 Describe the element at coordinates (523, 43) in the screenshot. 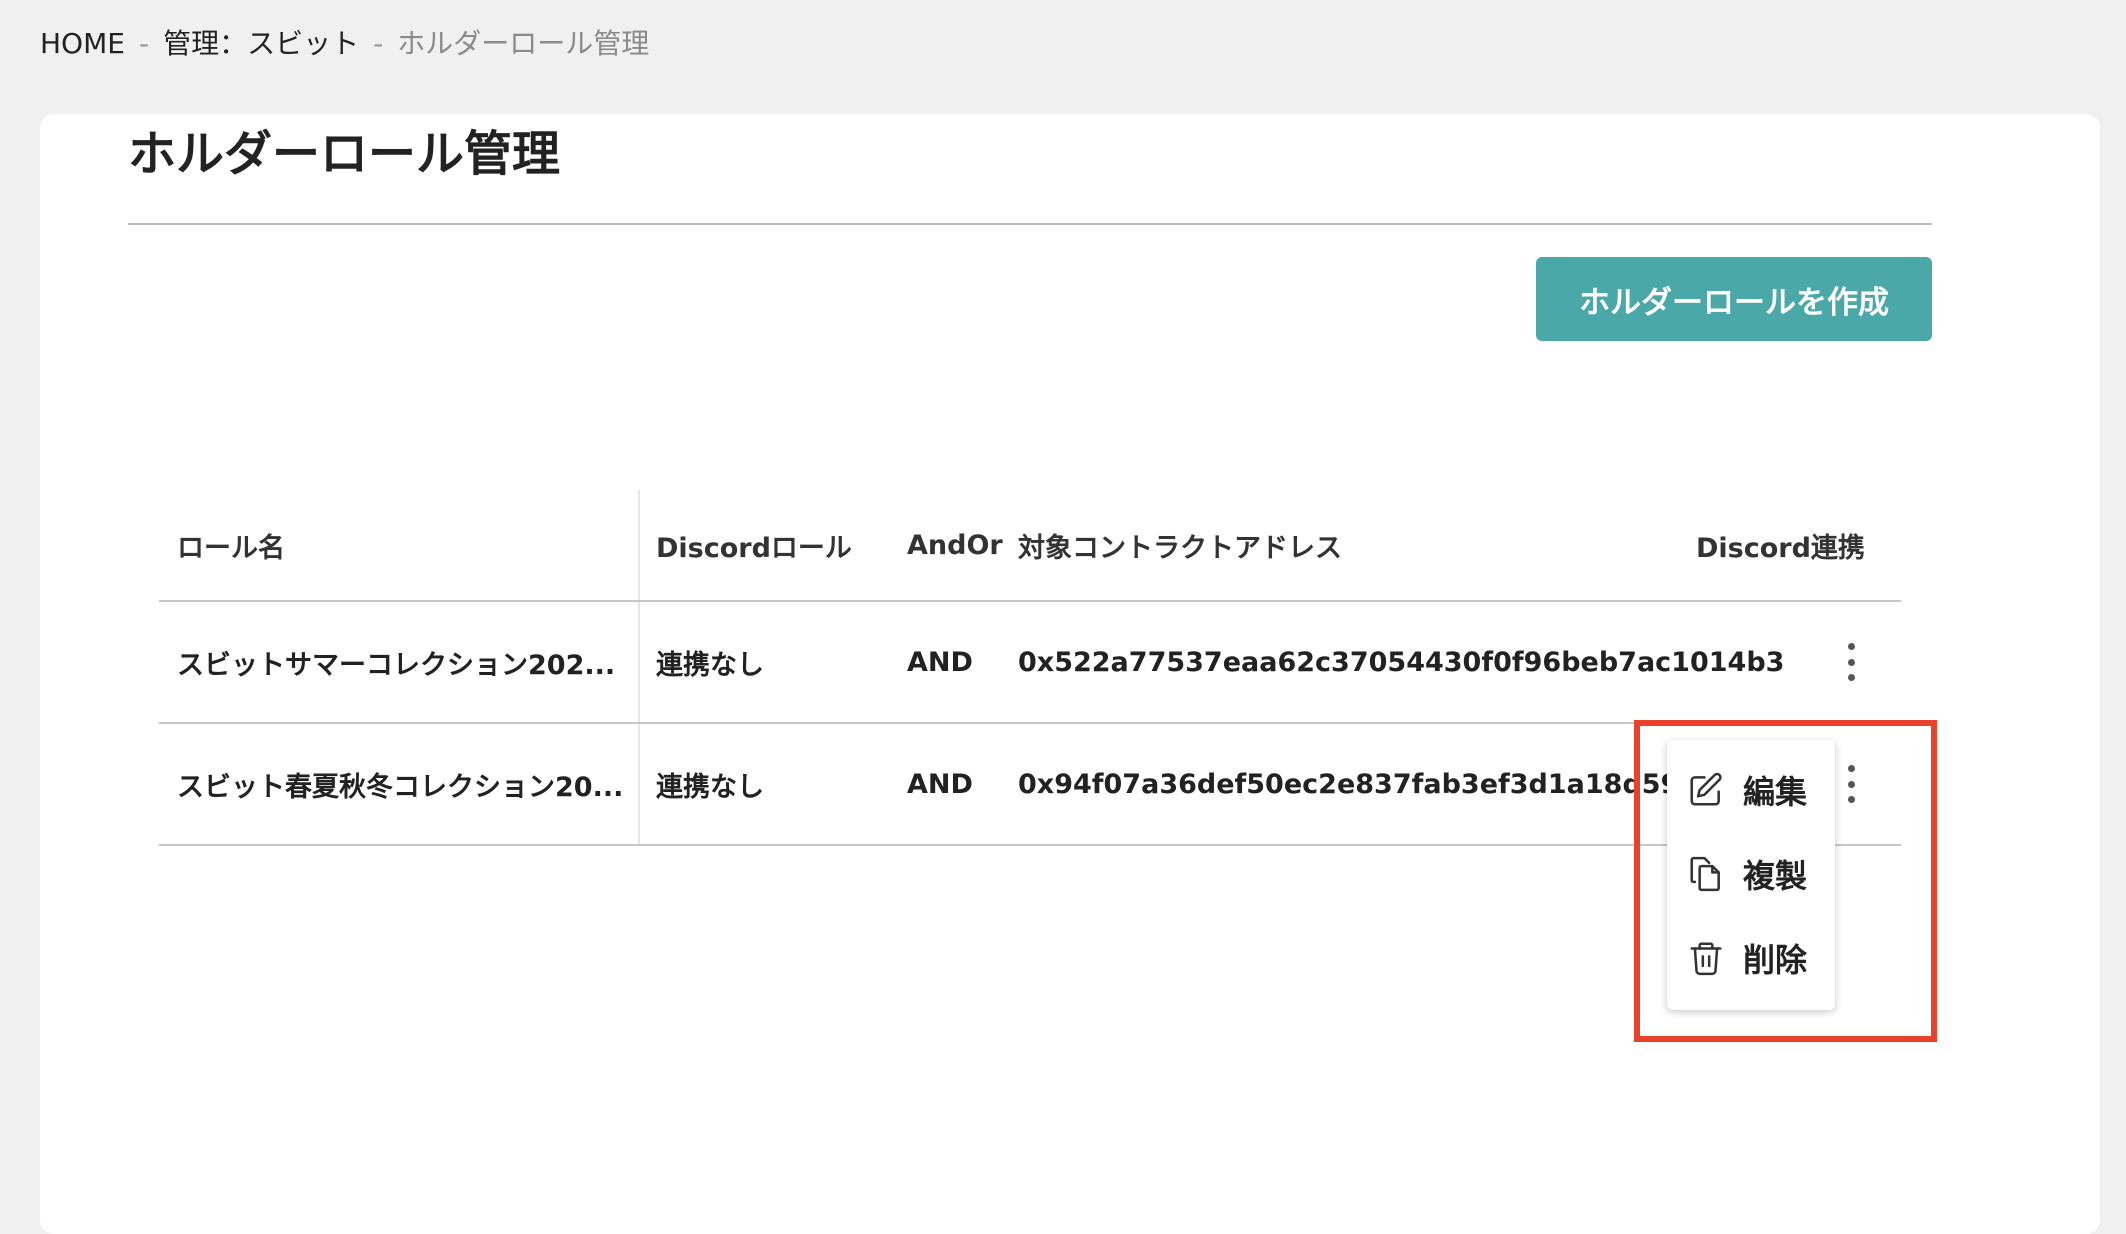

I see `breadcrumb-current: ホルダーロール管理` at that location.